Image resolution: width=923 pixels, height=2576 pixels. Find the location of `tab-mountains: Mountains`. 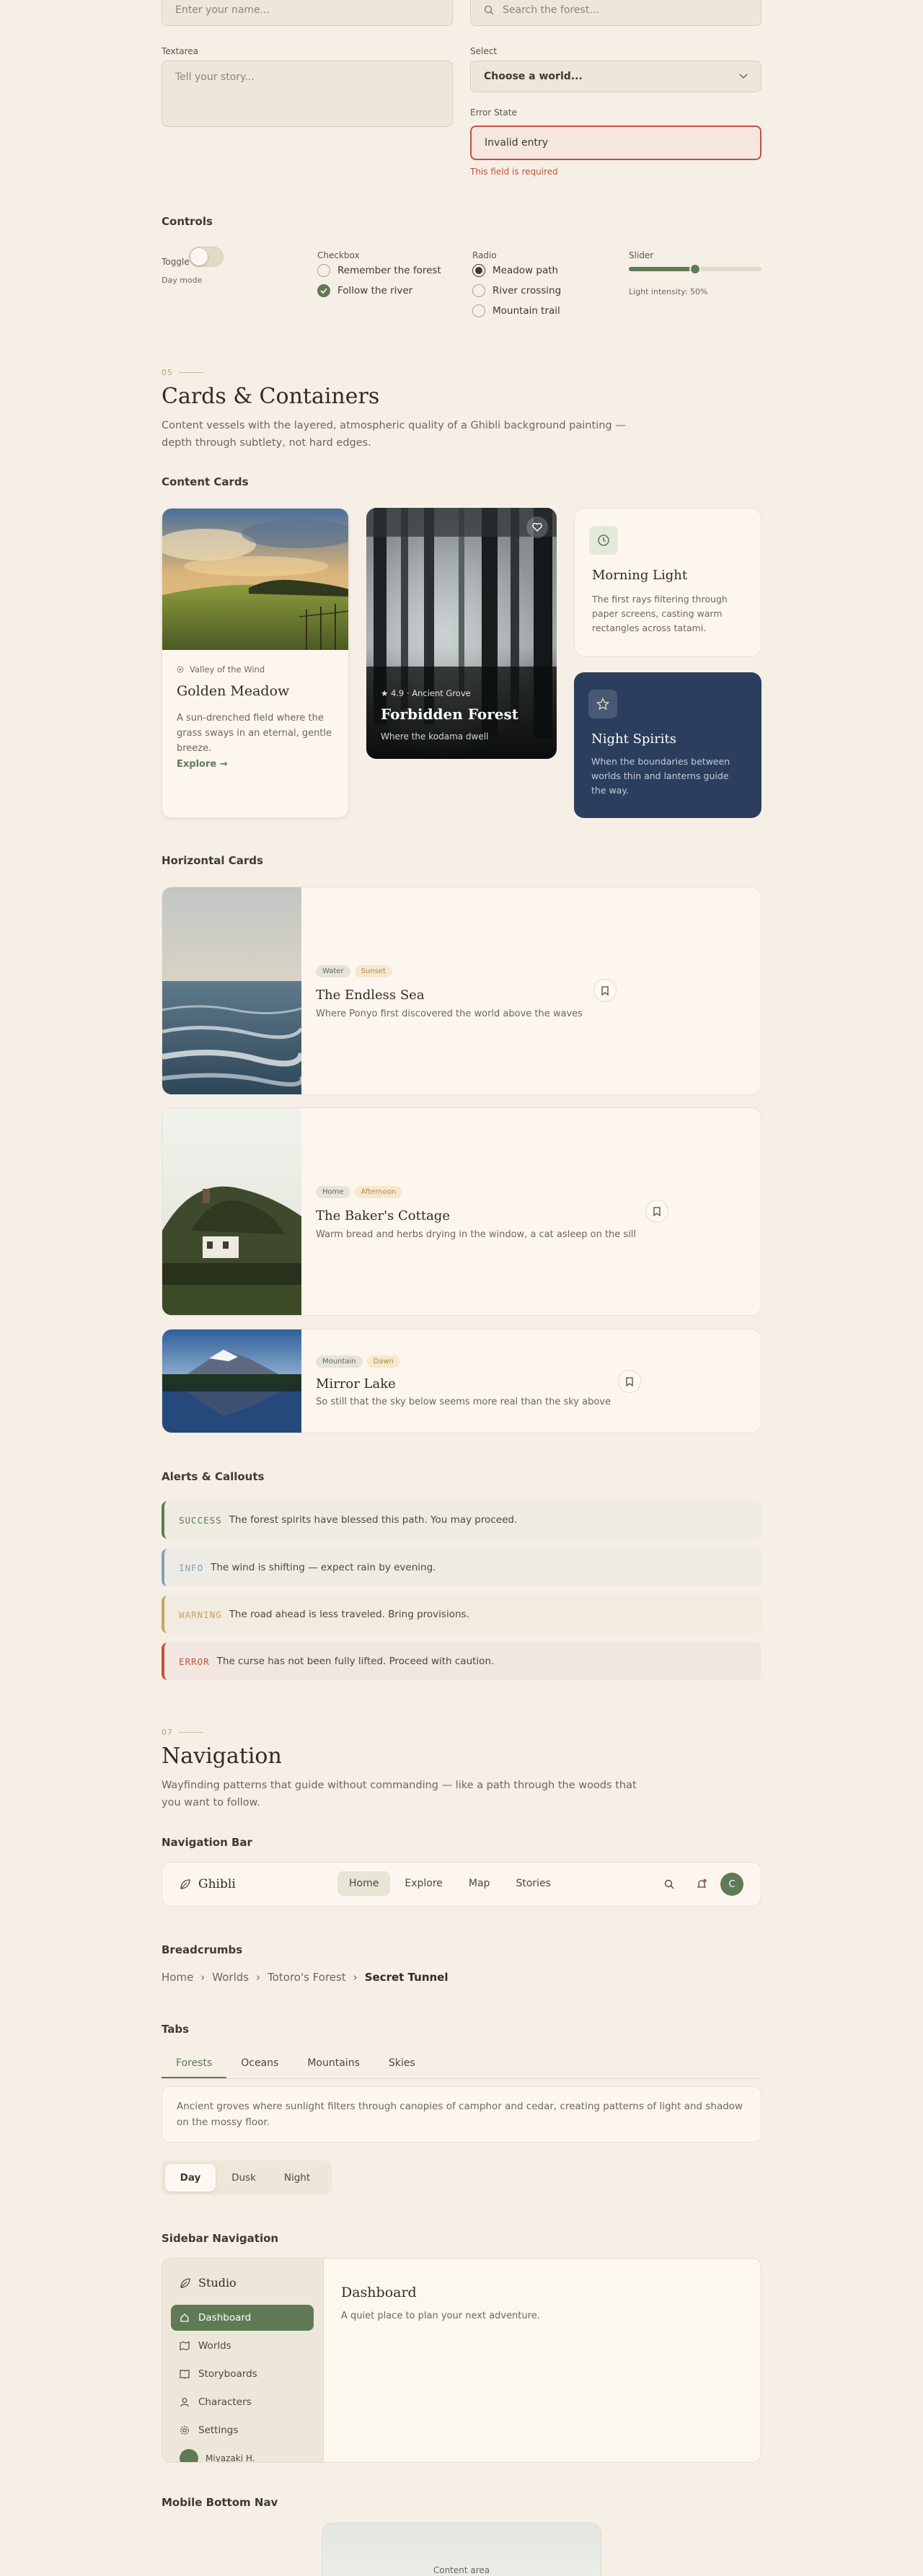

tab-mountains: Mountains is located at coordinates (333, 2064).